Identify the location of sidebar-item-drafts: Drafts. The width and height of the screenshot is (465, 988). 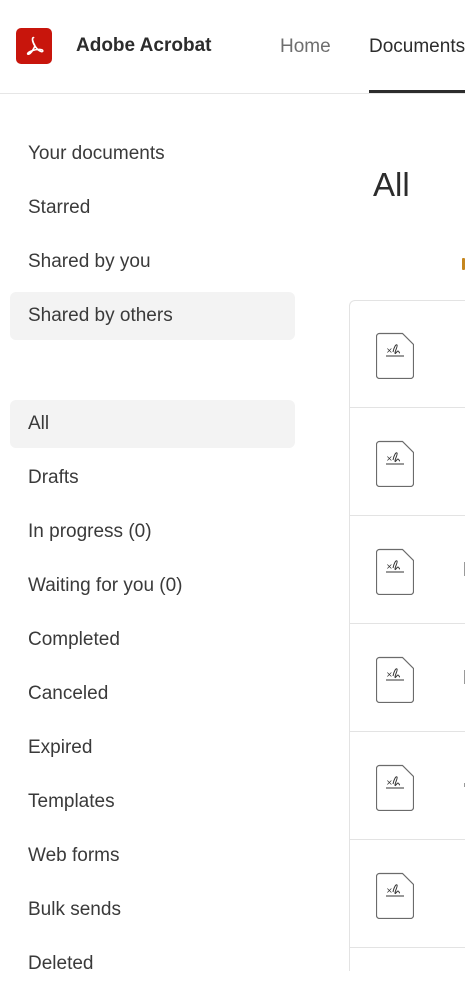
(152, 478).